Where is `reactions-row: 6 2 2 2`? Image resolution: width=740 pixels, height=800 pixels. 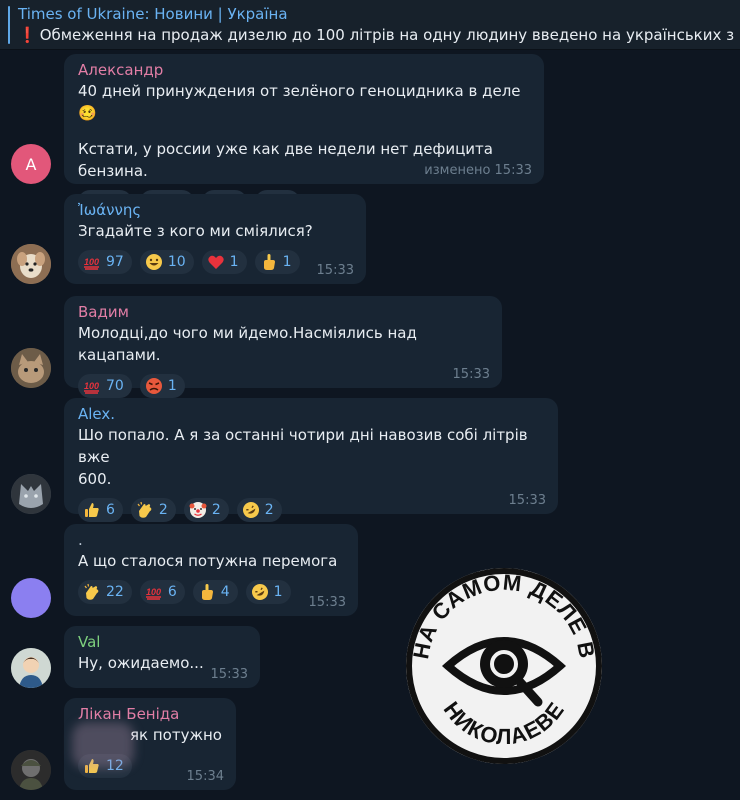
reactions-row: 6 2 2 2 is located at coordinates (311, 510).